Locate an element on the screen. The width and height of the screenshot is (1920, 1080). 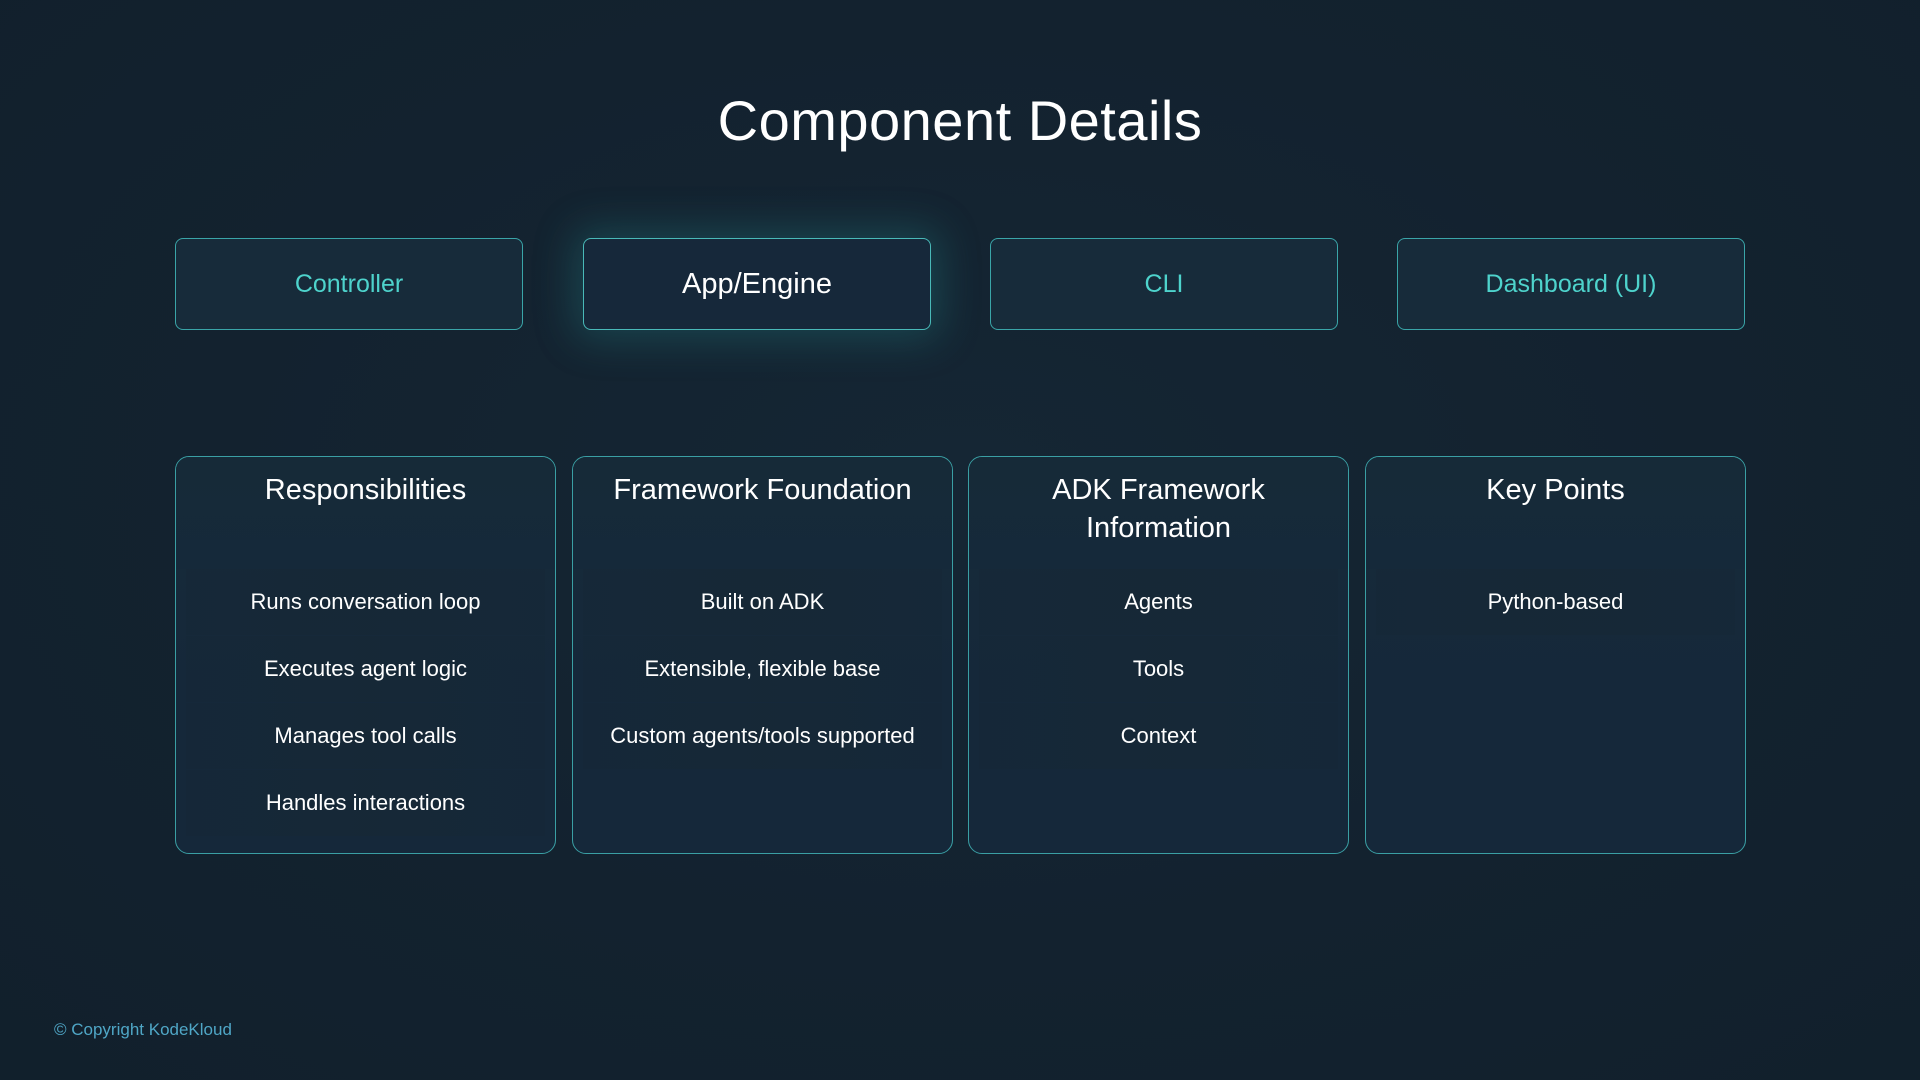
list-item: Manages tool calls is located at coordinates (365, 736).